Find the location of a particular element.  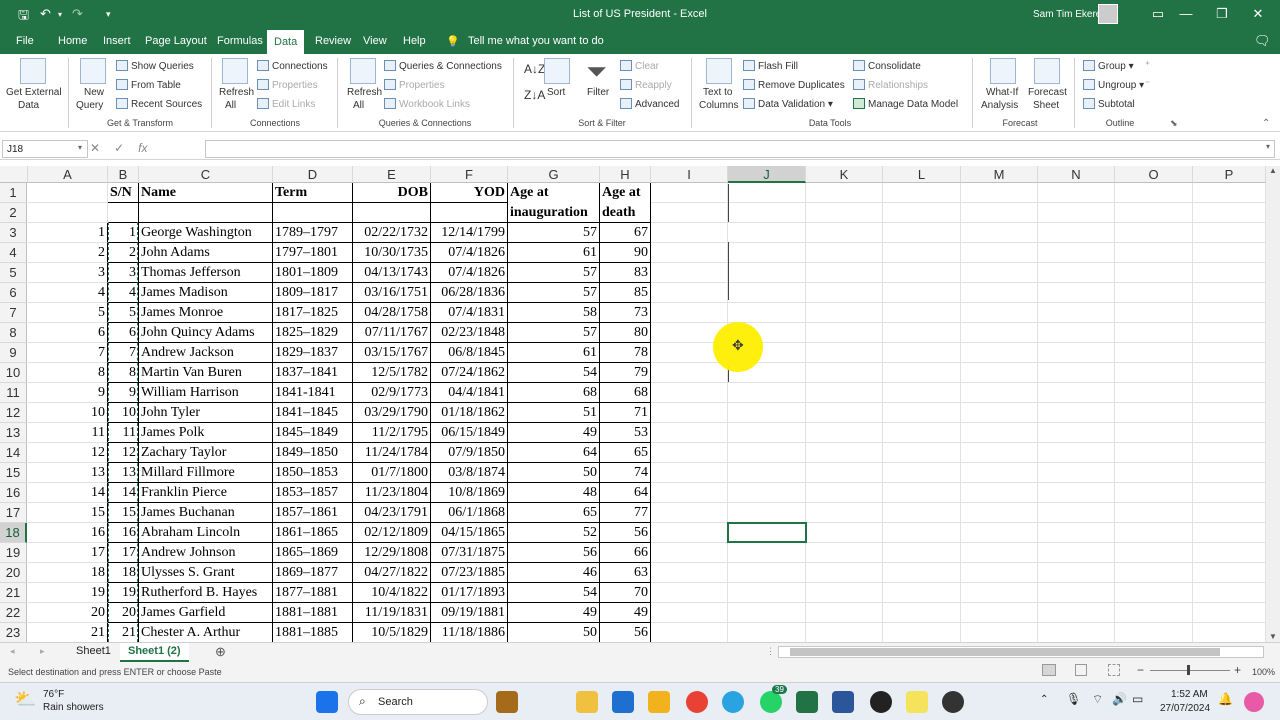

cell-col-g-age-inauguration: 46 is located at coordinates (554, 573).